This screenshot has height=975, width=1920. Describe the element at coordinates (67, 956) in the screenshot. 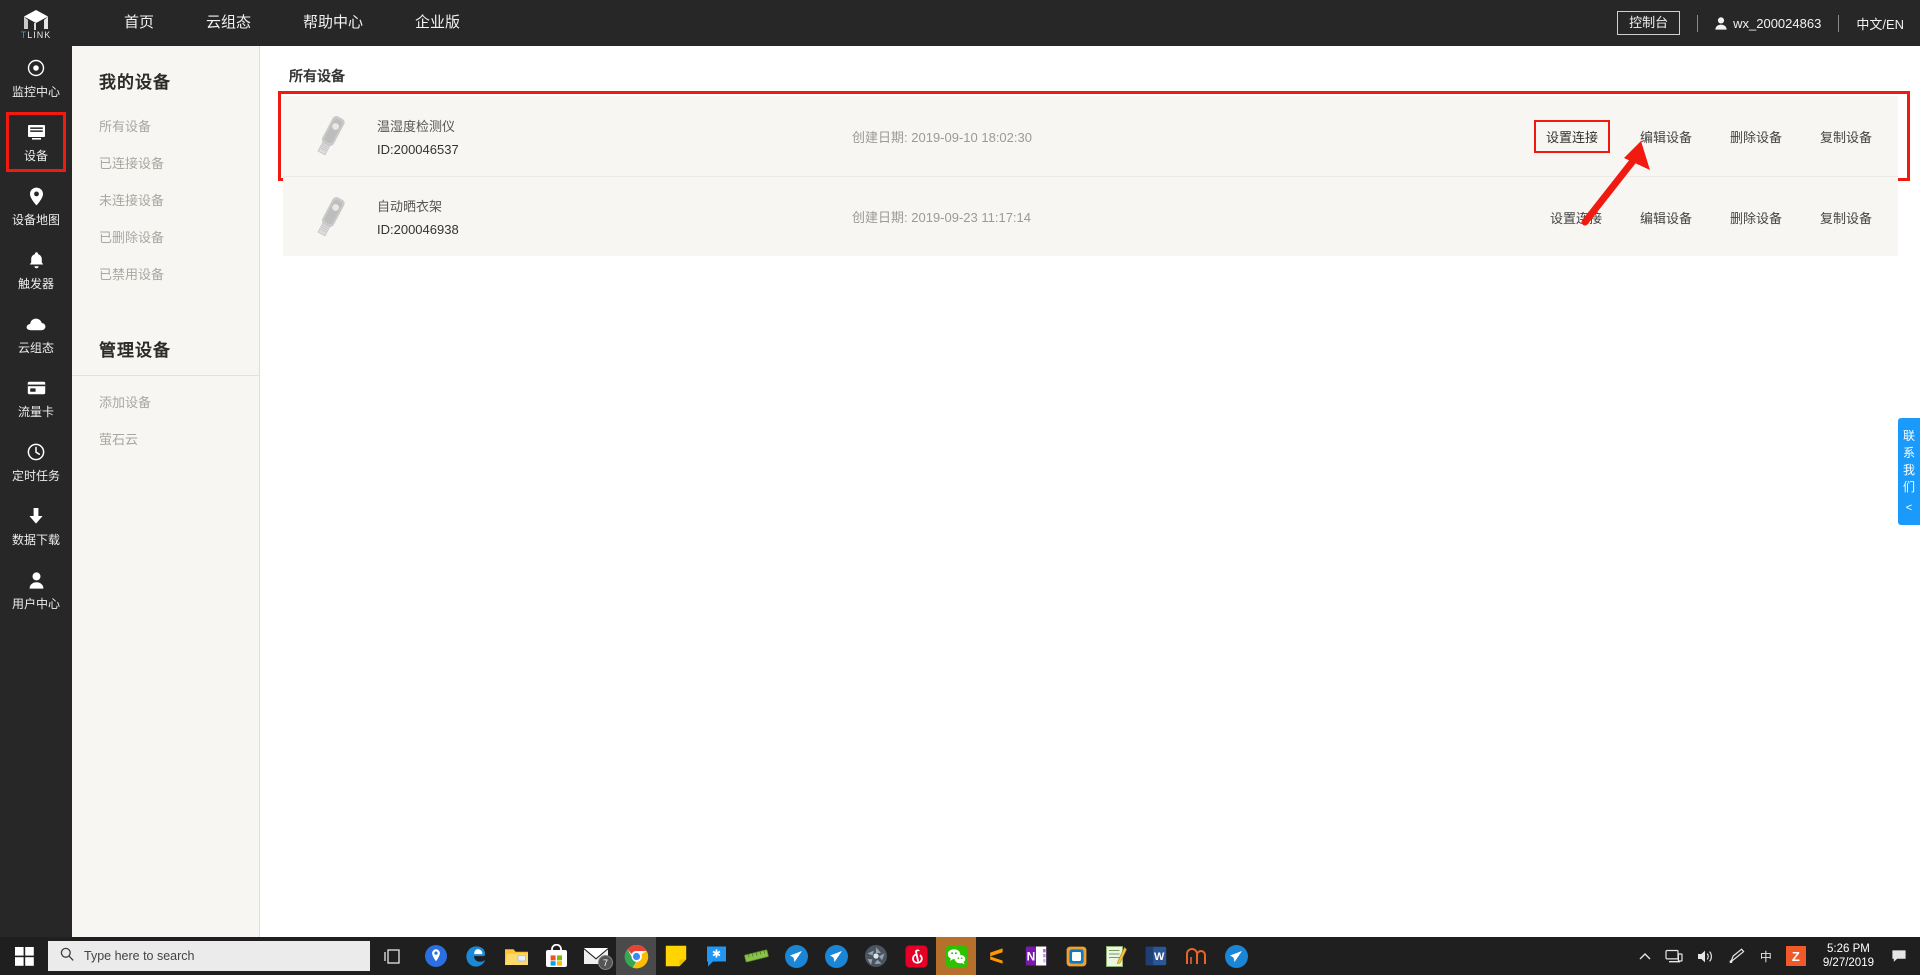

I see `search-icon` at that location.